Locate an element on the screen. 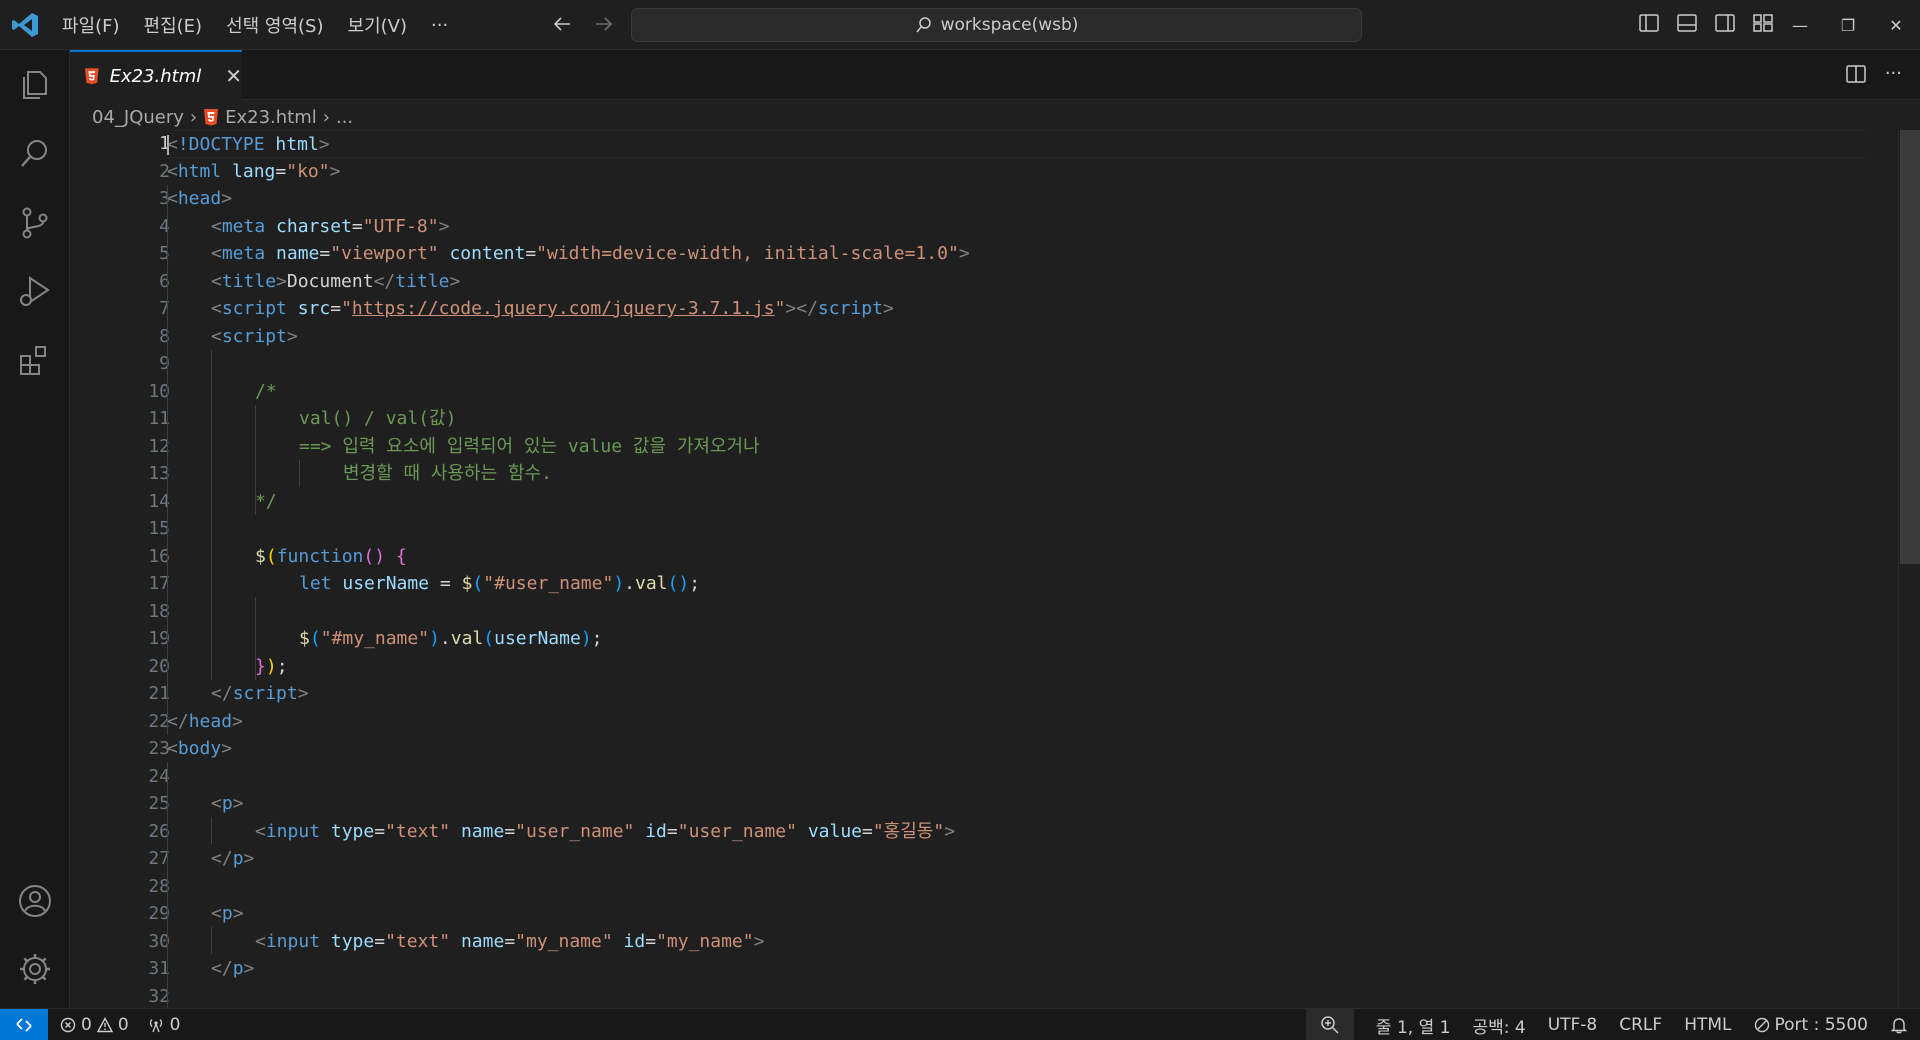 This screenshot has height=1040, width=1920. code-line: <meta charset="UTF-8"> is located at coordinates (330, 226).